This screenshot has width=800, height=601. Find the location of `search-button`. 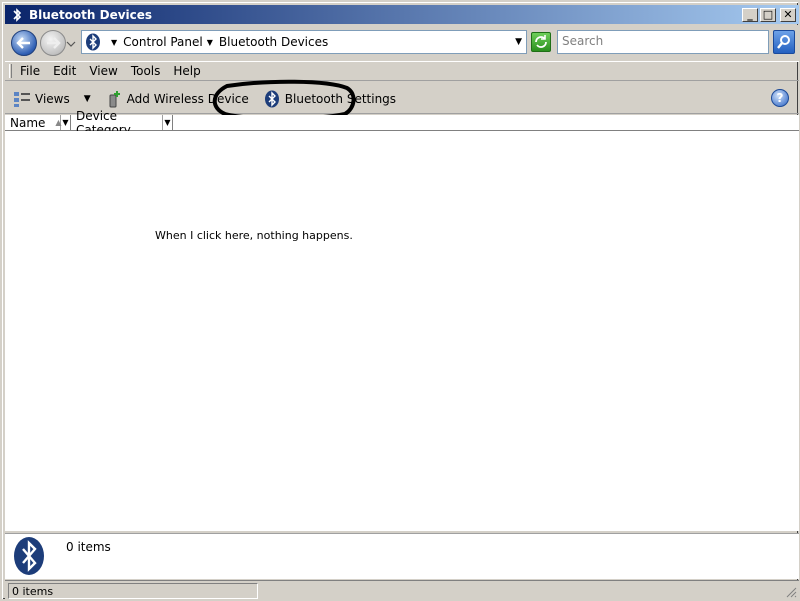

search-button is located at coordinates (784, 42).